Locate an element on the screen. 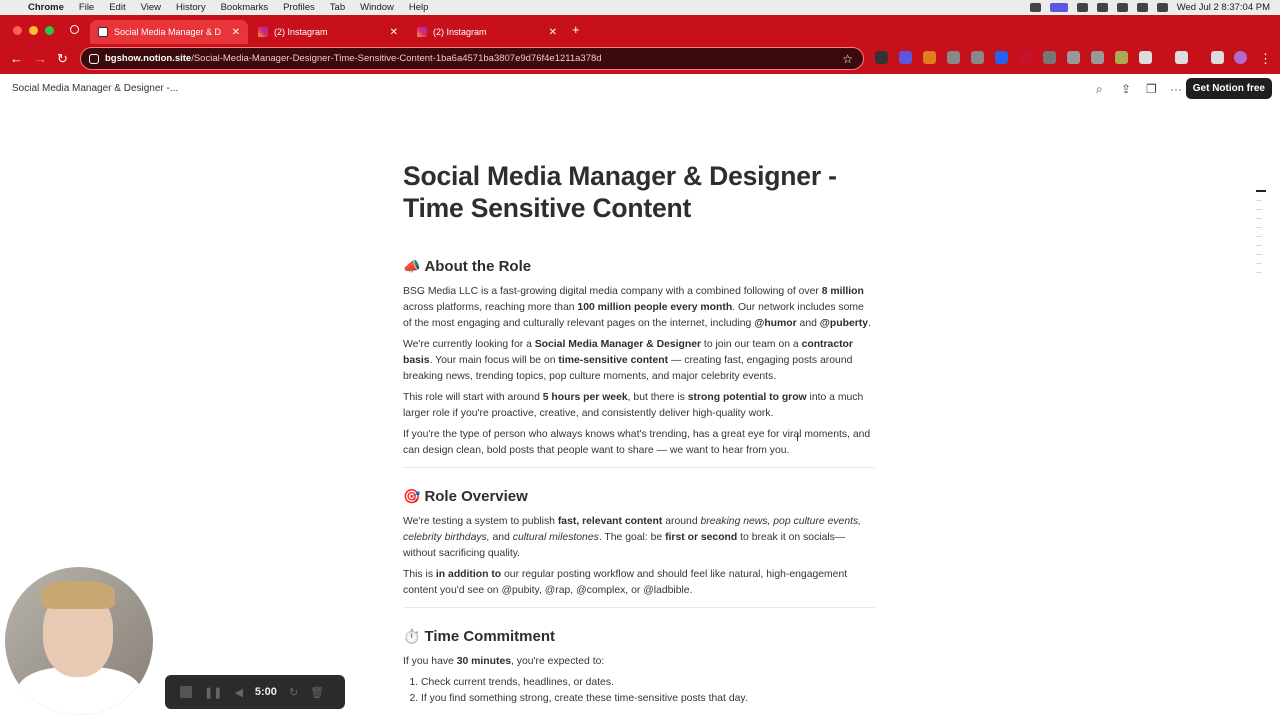 The width and height of the screenshot is (1280, 720). table-of-contents-minimap is located at coordinates (1261, 235).